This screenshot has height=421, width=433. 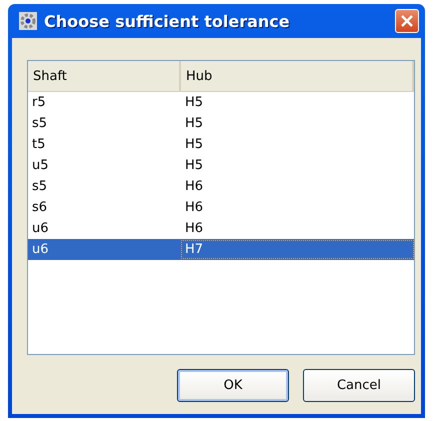 I want to click on table-row: u6 H7, so click(x=221, y=249).